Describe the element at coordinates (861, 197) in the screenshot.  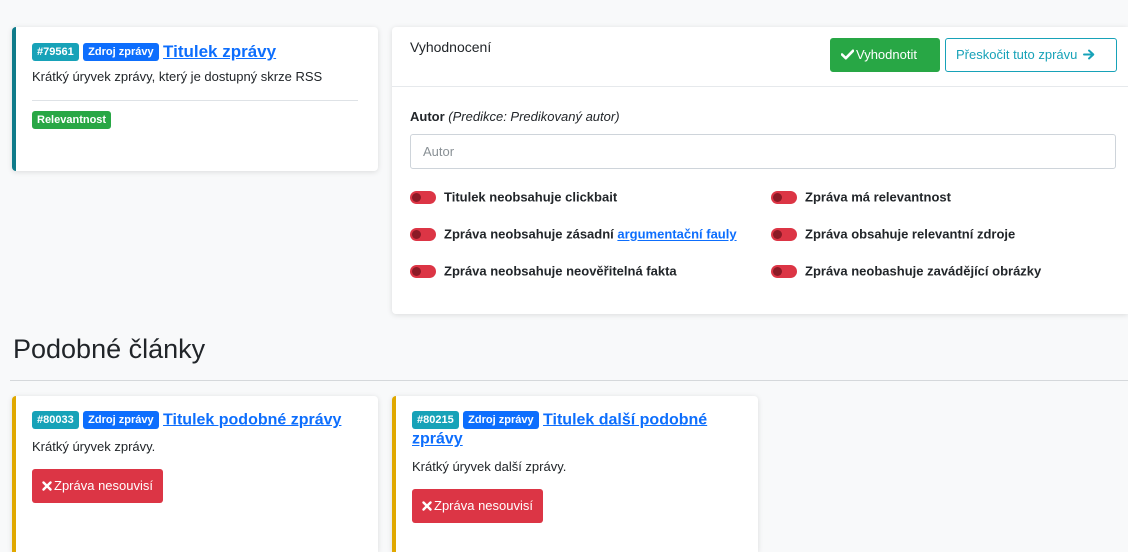
I see `toggle-has-relevance: Zpráva má relevantnost` at that location.